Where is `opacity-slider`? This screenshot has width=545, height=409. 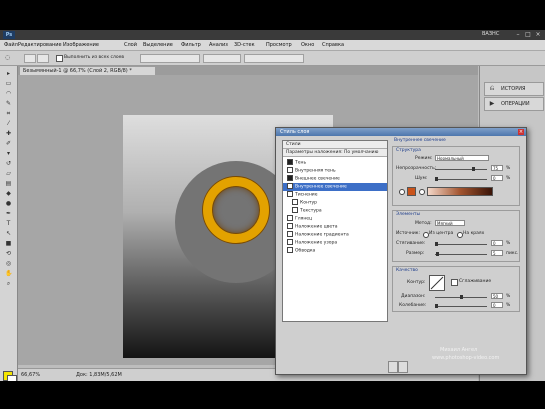 opacity-slider is located at coordinates (461, 169).